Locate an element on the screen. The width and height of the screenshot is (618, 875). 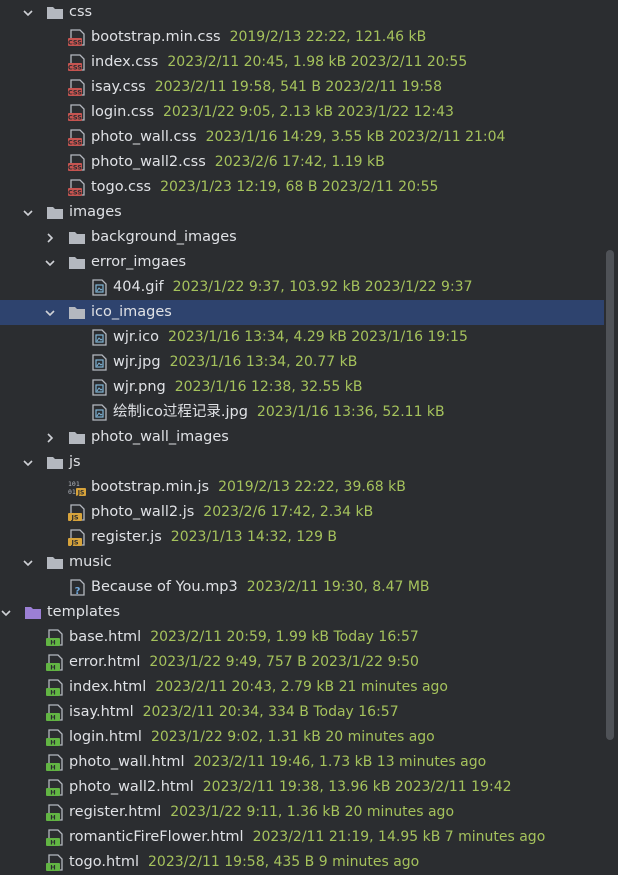
file-metadata: 2023/1/13 14:32, 129 B is located at coordinates (254, 537).